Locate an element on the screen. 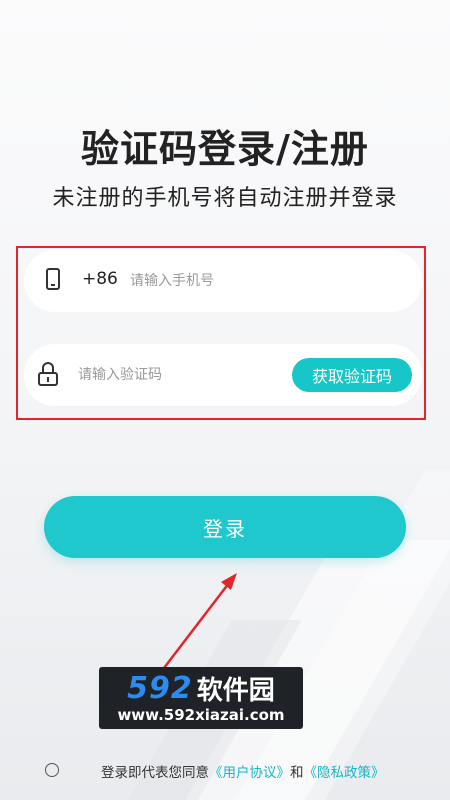 This screenshot has height=800, width=450. login-button: 登录 is located at coordinates (225, 527).